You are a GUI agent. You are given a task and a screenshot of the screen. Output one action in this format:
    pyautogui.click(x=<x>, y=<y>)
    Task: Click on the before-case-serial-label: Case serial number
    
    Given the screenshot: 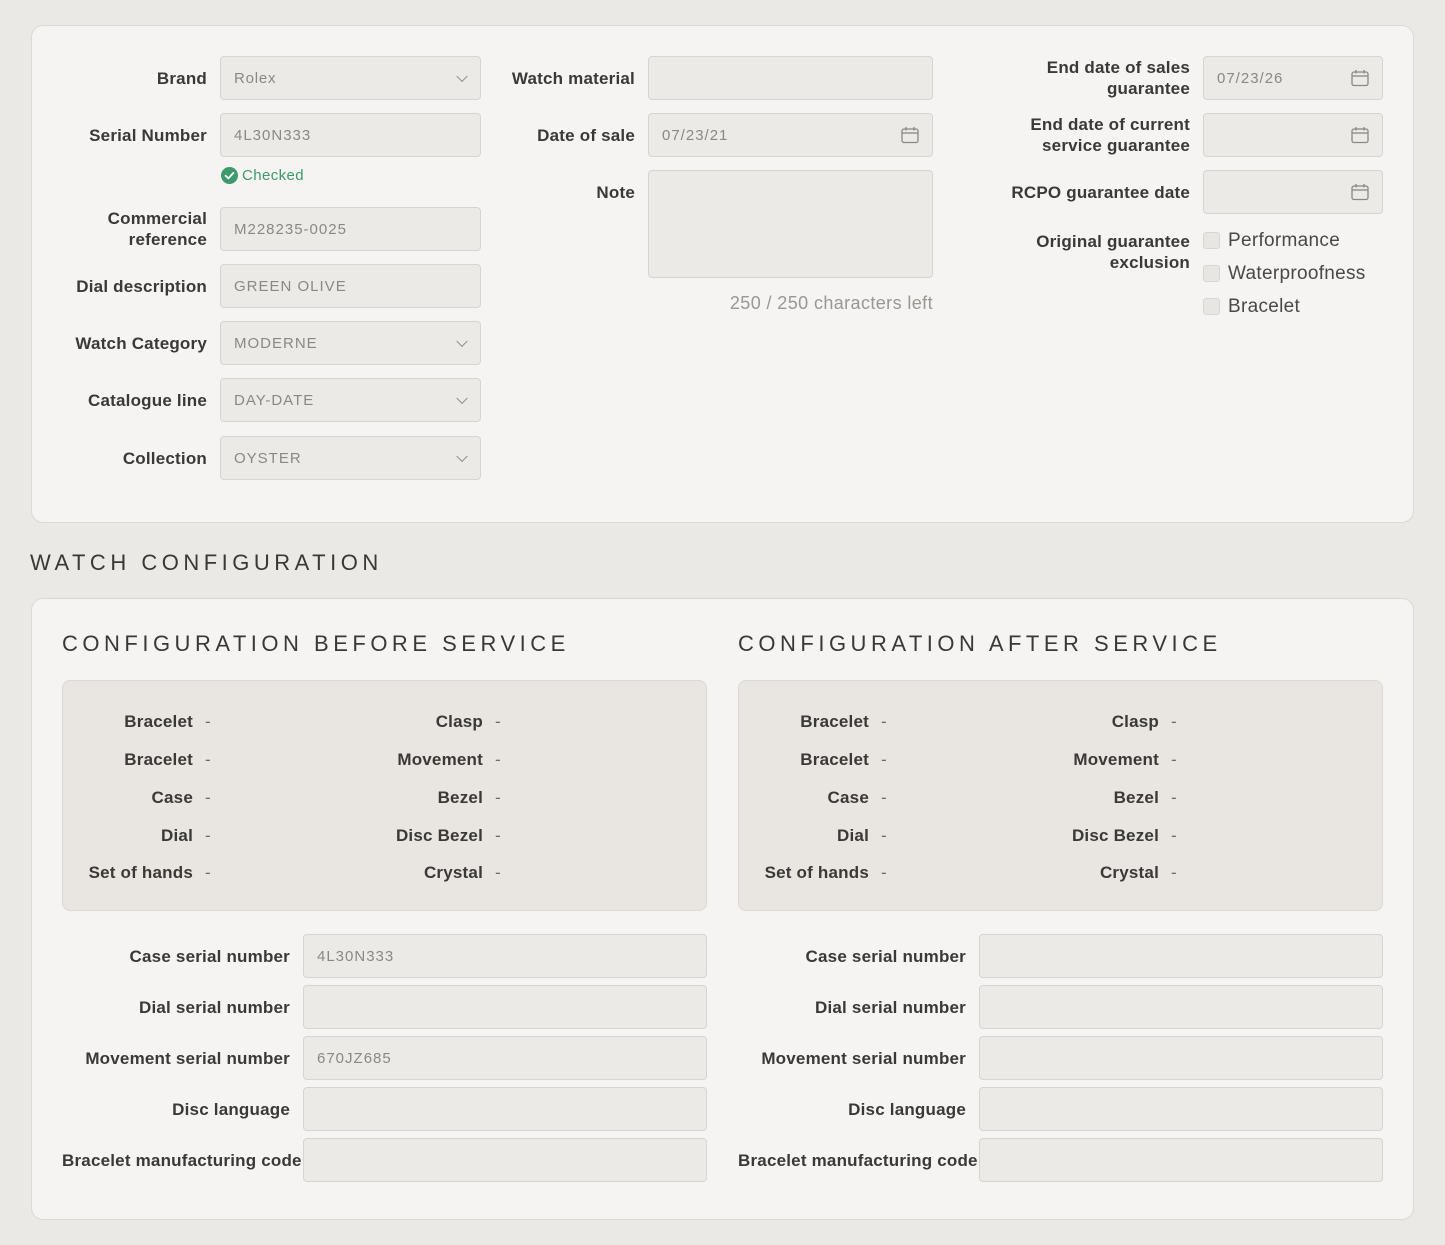 What is the action you would take?
    pyautogui.click(x=209, y=956)
    